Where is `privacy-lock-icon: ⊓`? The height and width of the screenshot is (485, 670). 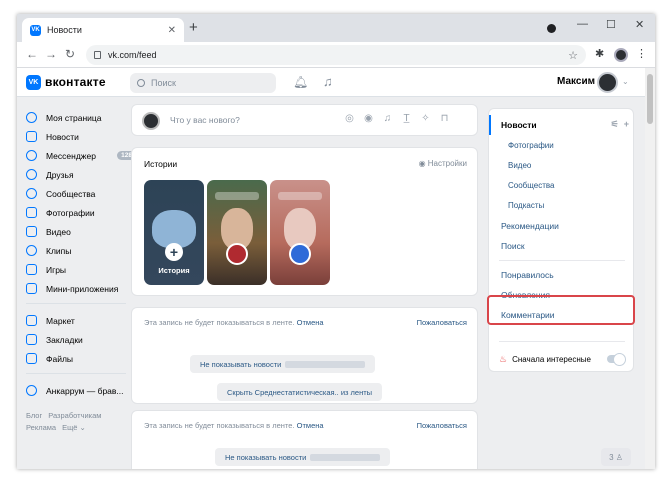 privacy-lock-icon: ⊓ is located at coordinates (444, 118).